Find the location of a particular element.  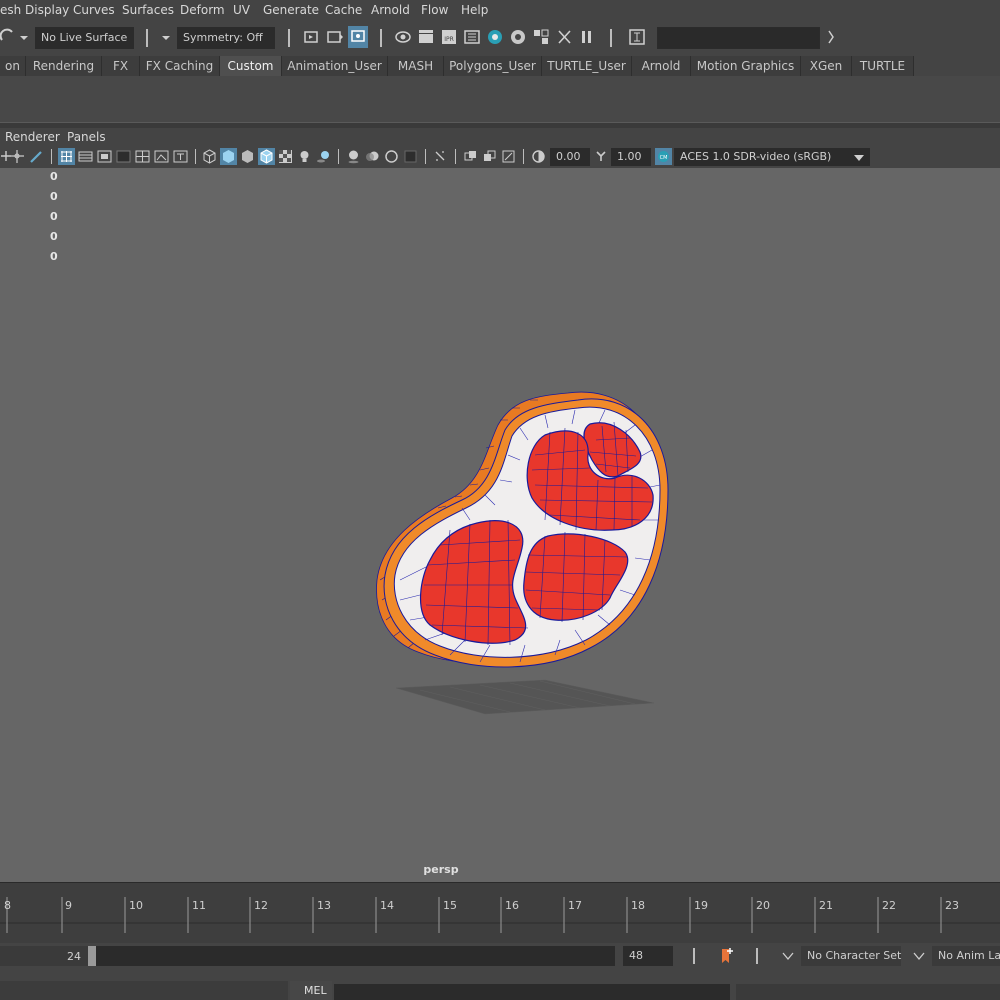

render-settings-icon is located at coordinates (358, 37).